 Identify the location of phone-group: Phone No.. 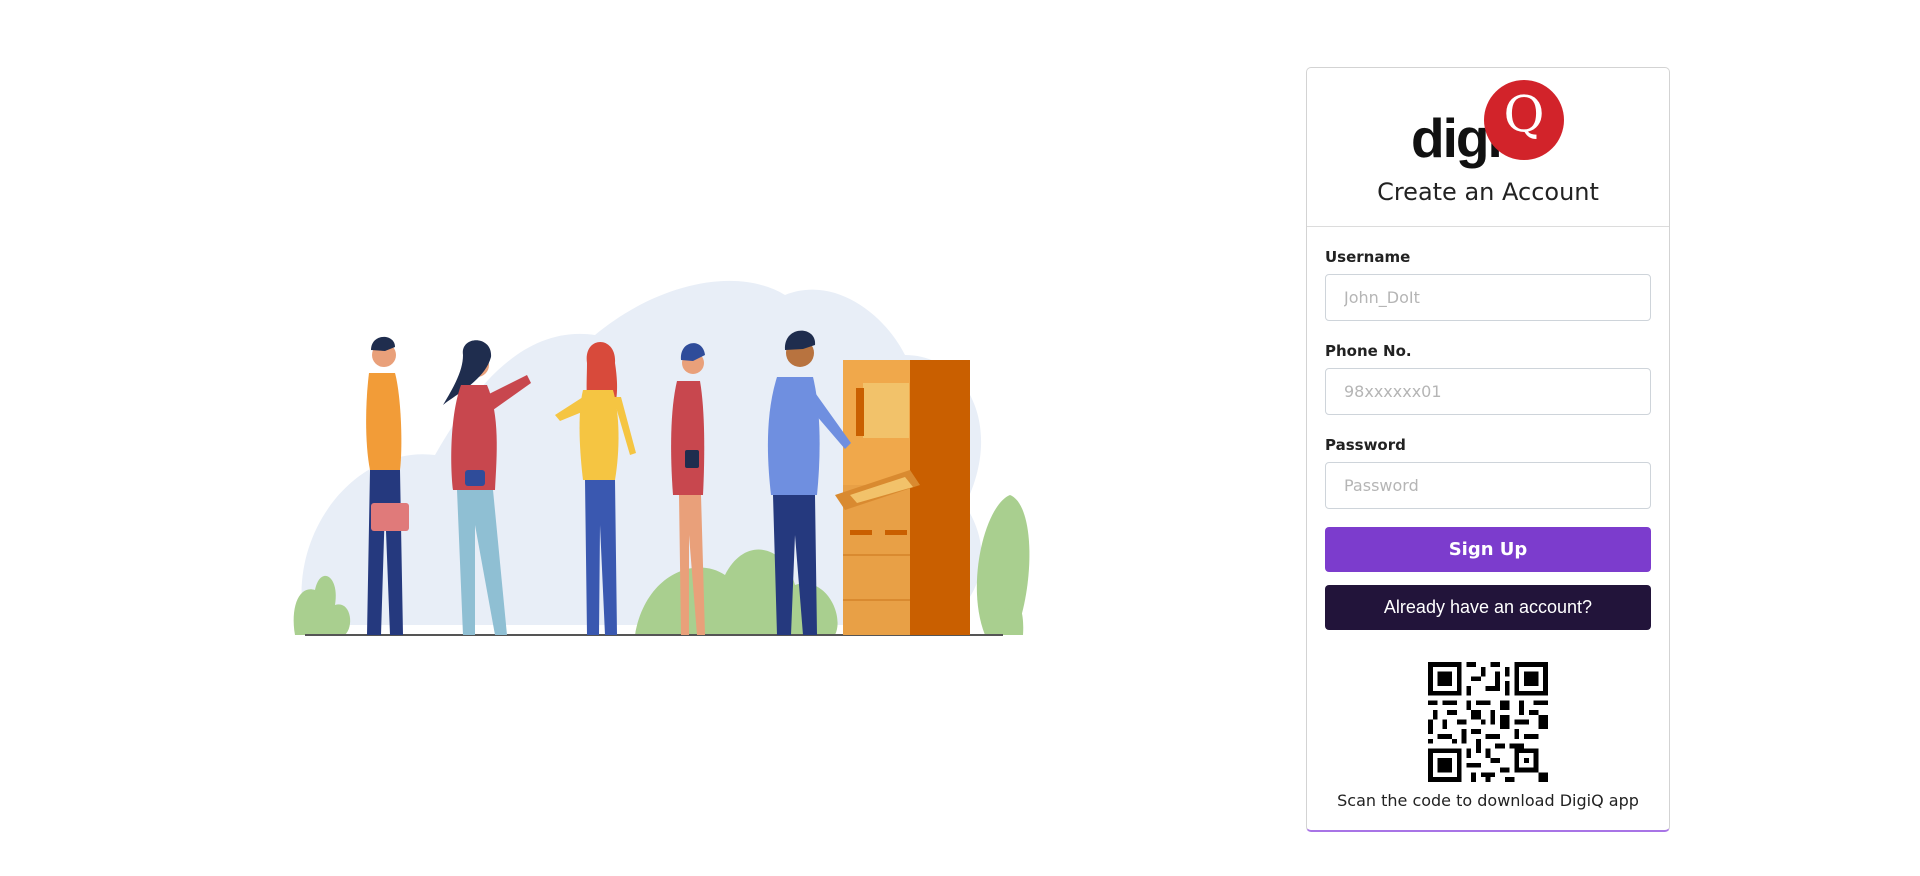
(1488, 378).